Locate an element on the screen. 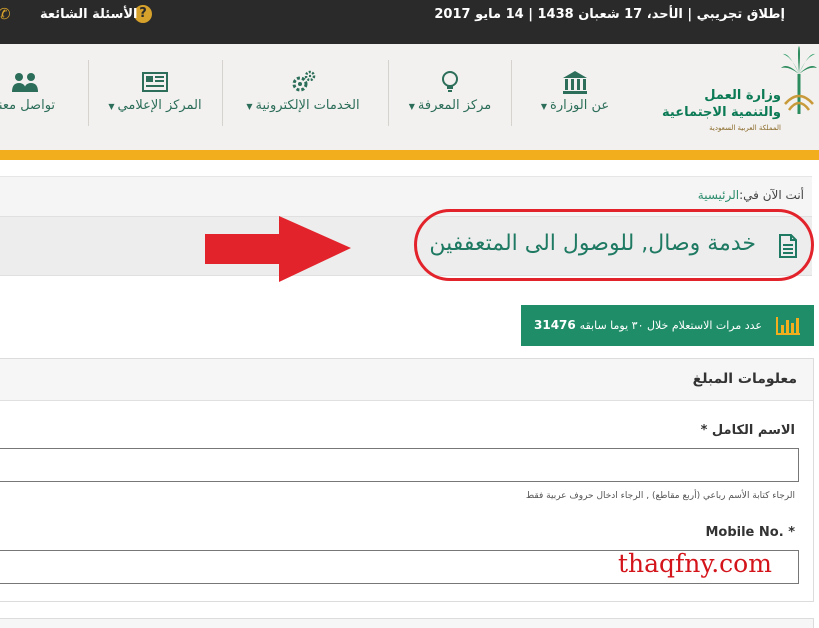  bar-chart-icon is located at coordinates (788, 326).